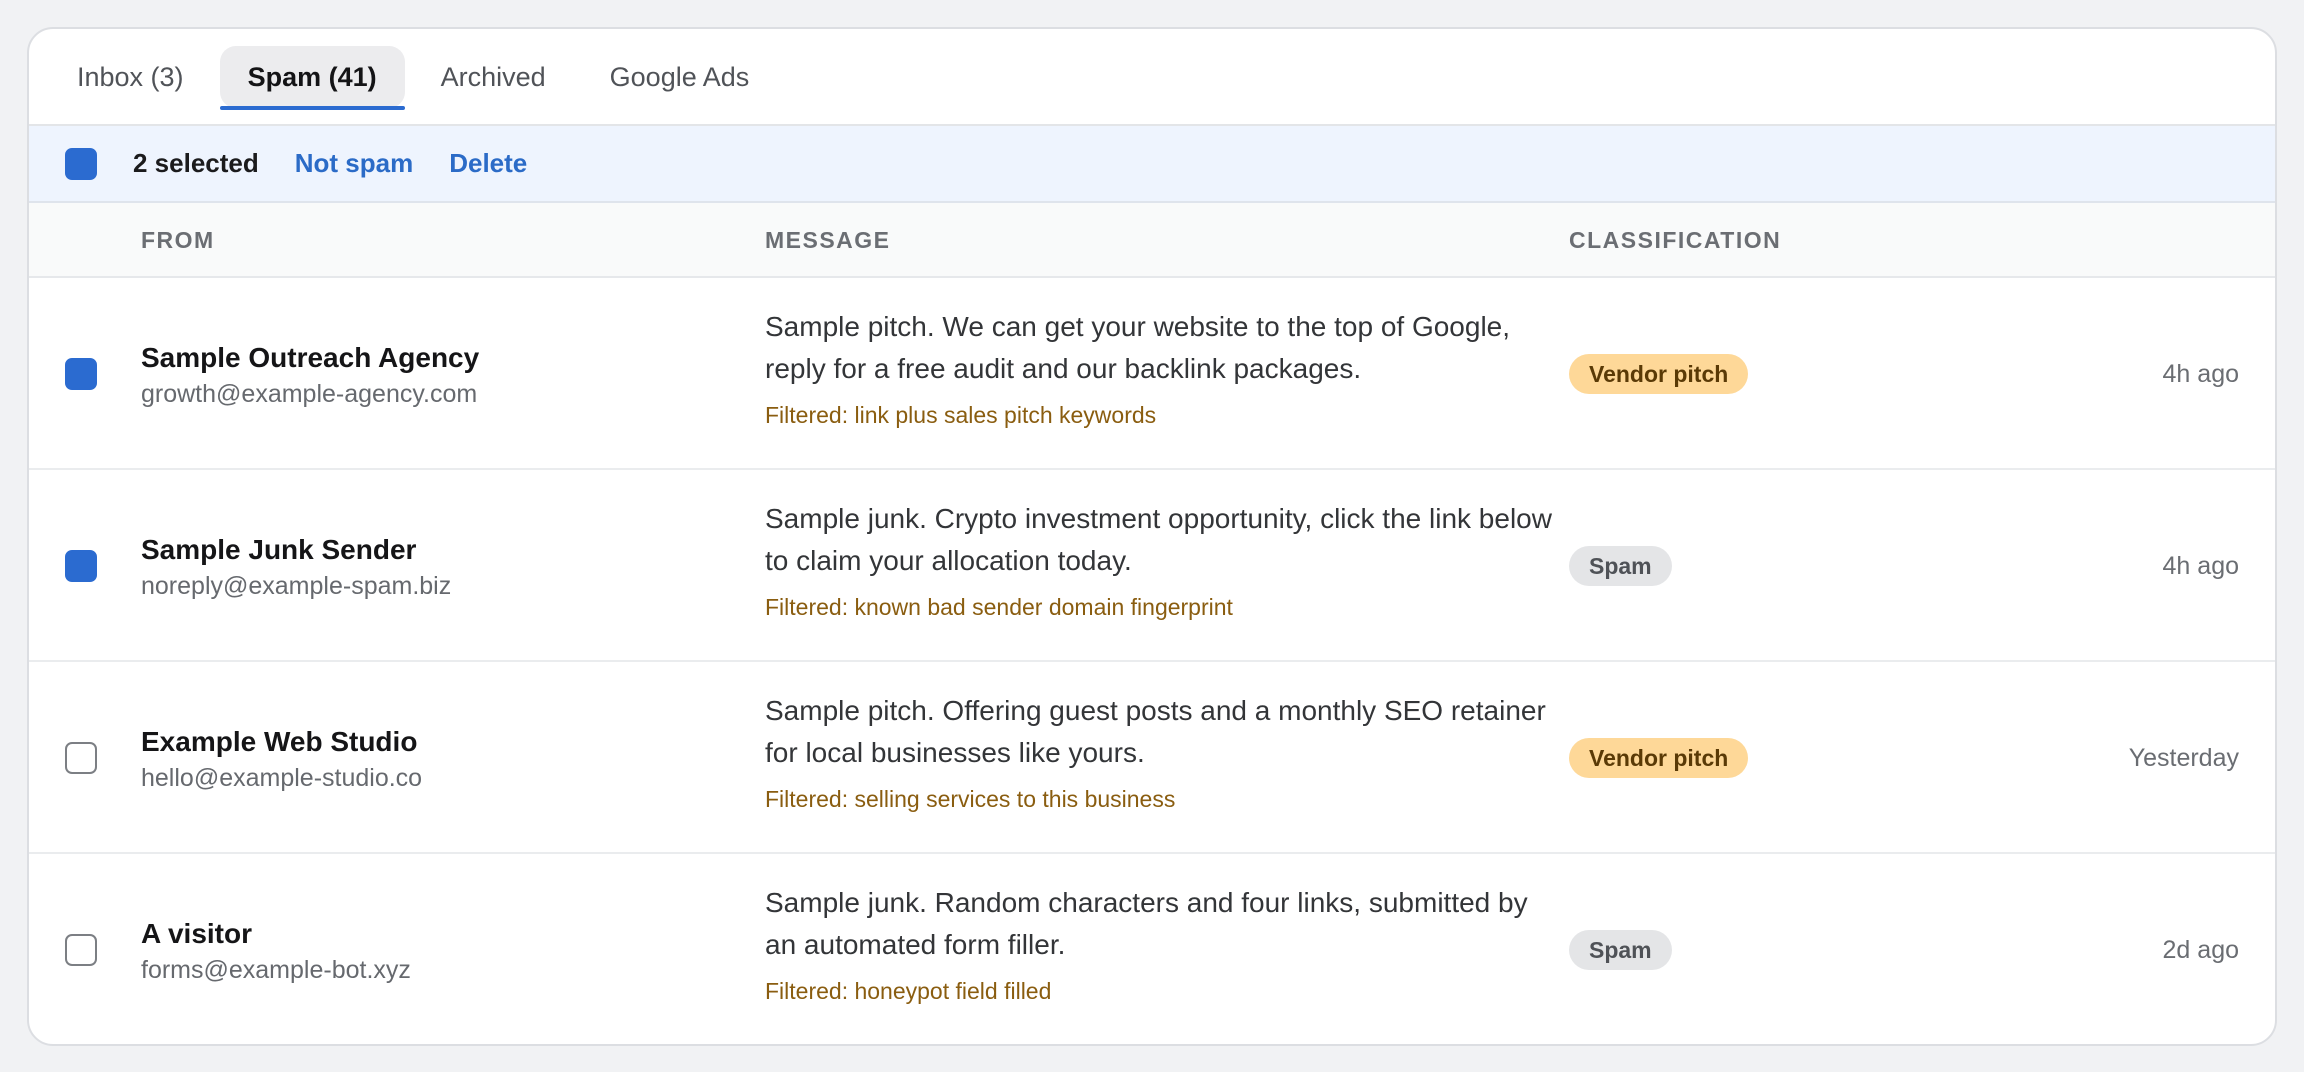 The image size is (2304, 1072). I want to click on sender-email: growth@example-agency.com, so click(309, 394).